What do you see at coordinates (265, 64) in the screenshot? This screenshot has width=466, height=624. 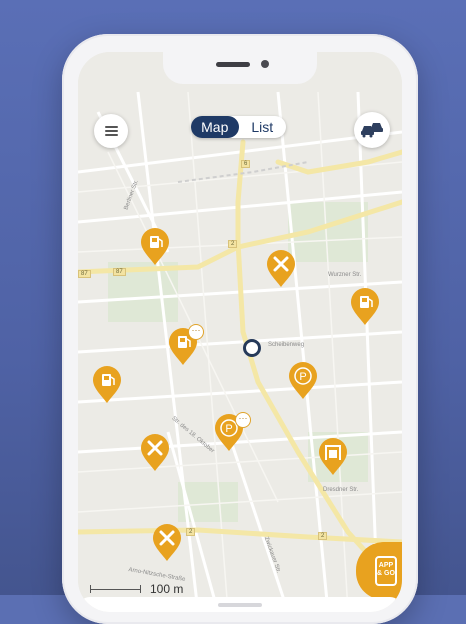 I see `phone-camera` at bounding box center [265, 64].